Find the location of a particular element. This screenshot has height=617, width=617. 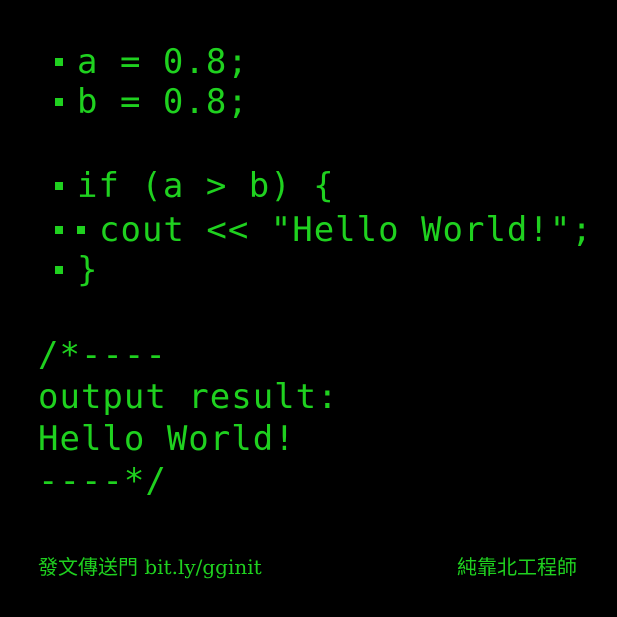

code-line-text: if (a > b) { is located at coordinates (206, 186).